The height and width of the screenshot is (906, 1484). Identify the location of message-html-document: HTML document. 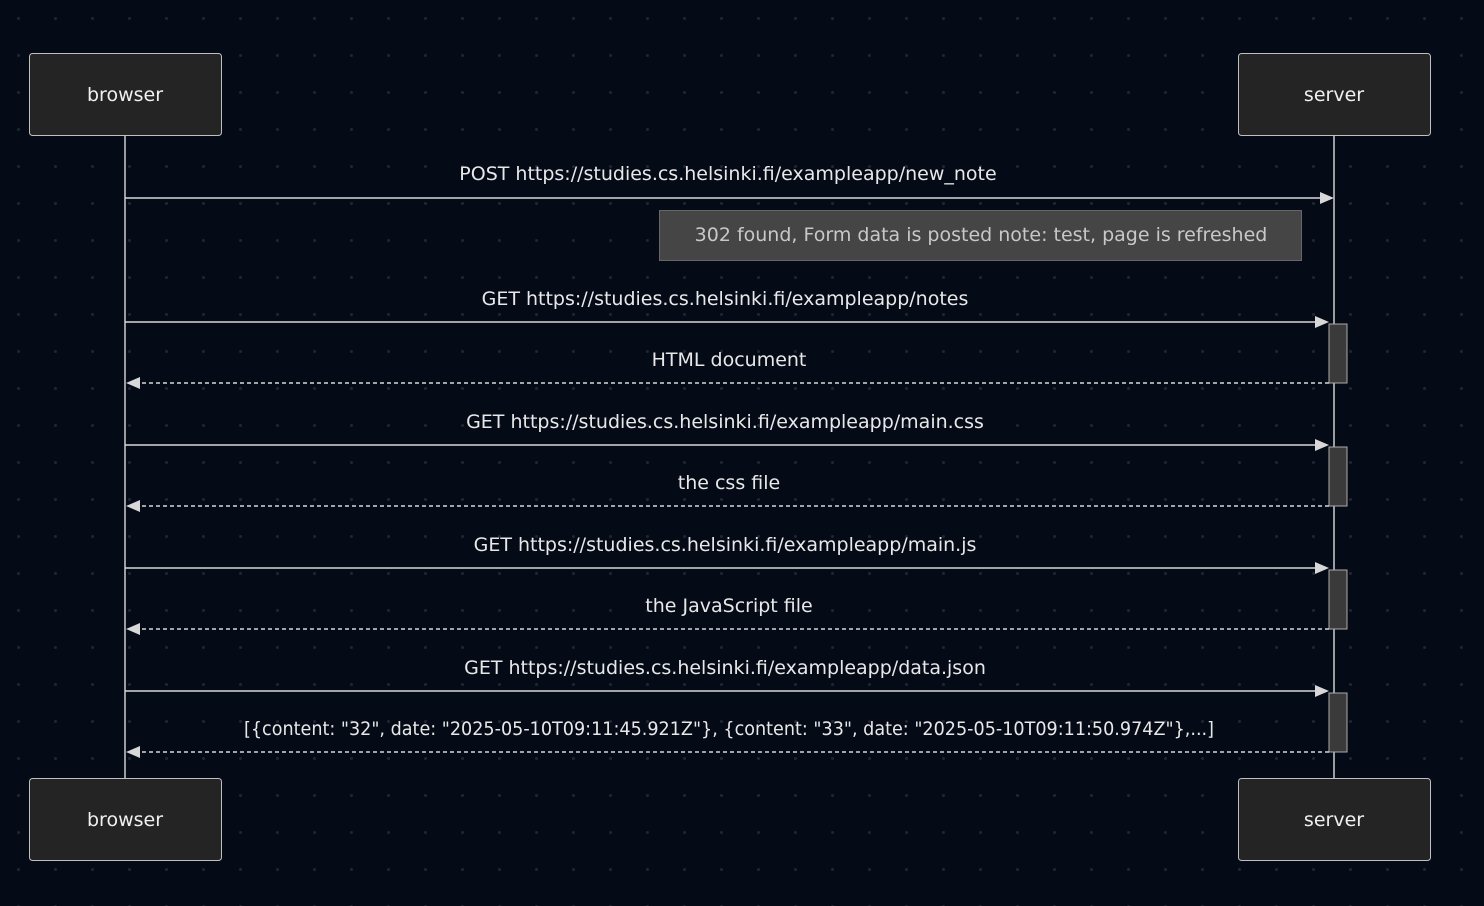
(727, 369).